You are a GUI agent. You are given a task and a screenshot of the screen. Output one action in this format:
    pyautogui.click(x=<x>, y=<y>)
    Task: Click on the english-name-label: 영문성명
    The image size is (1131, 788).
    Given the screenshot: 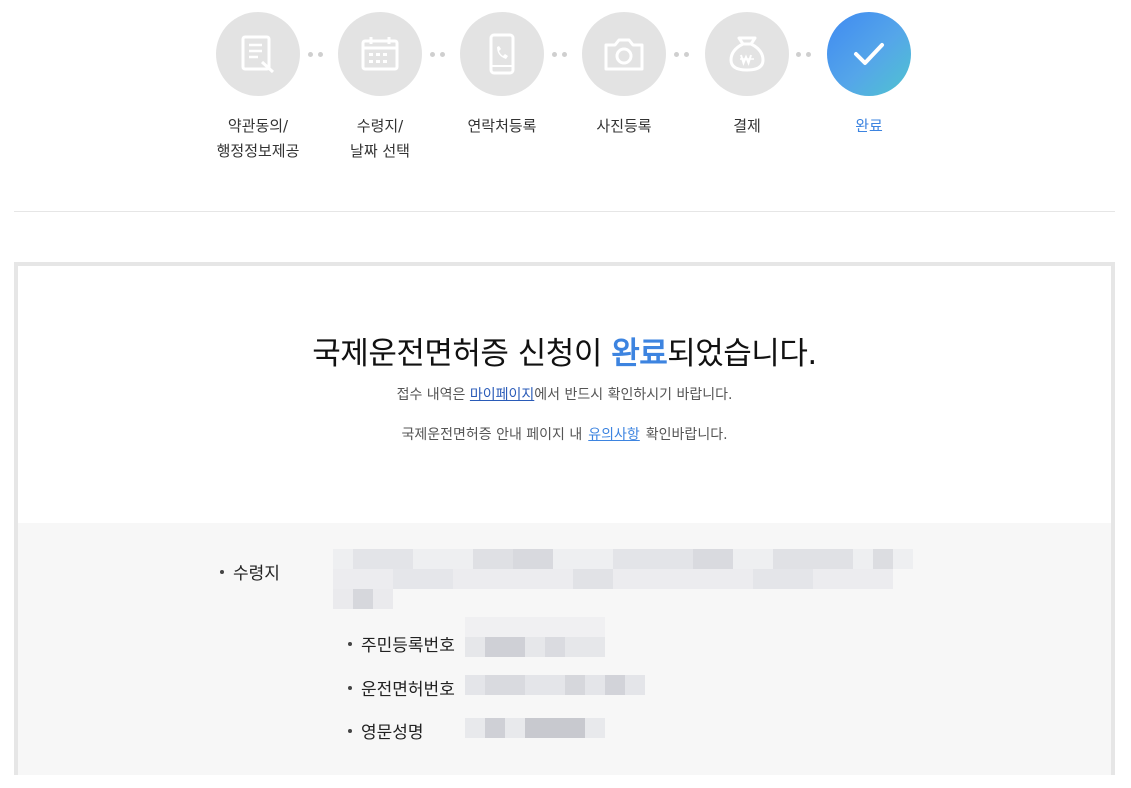 What is the action you would take?
    pyautogui.click(x=386, y=730)
    